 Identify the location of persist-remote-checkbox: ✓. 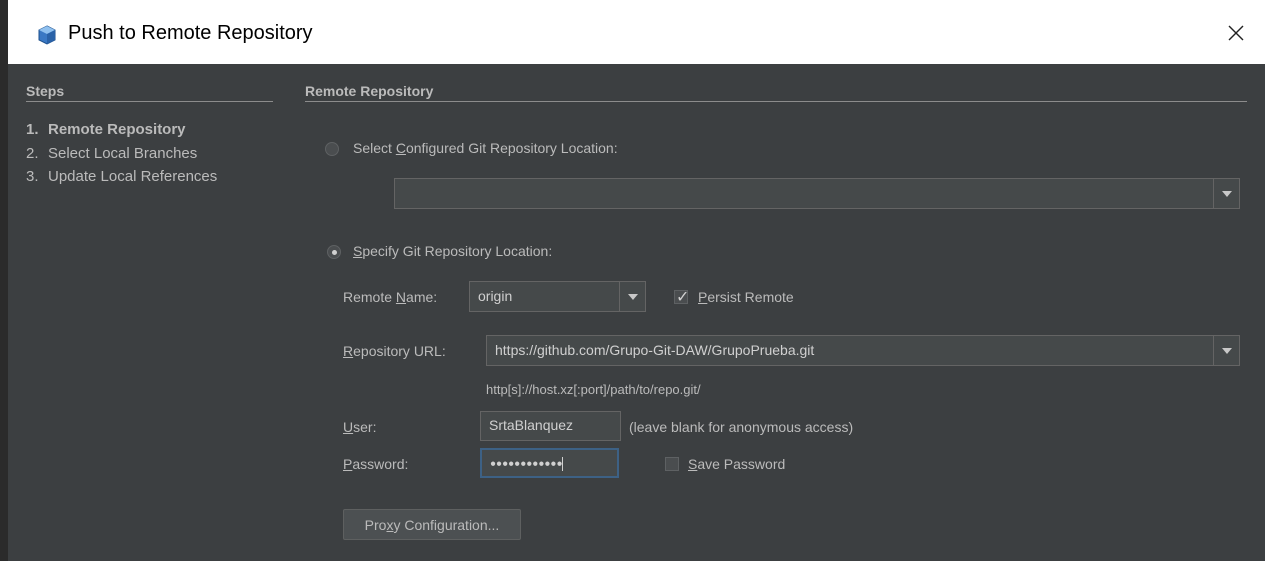
(682, 297).